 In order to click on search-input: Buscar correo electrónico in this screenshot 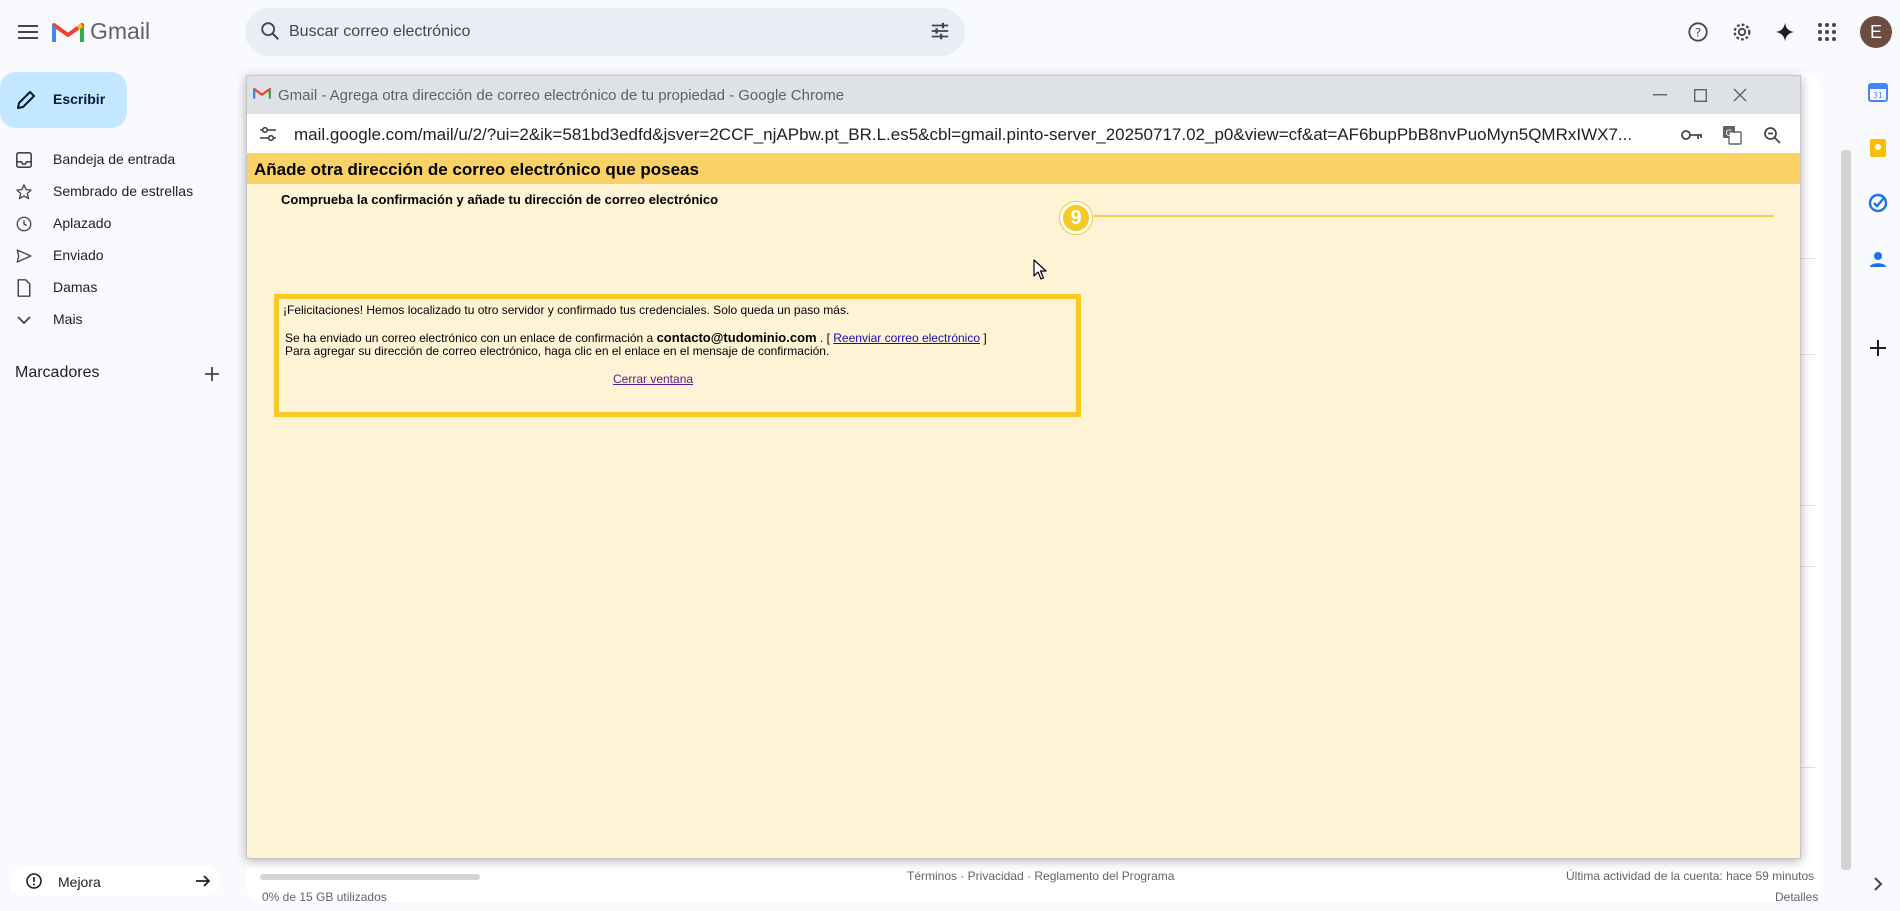, I will do `click(379, 32)`.